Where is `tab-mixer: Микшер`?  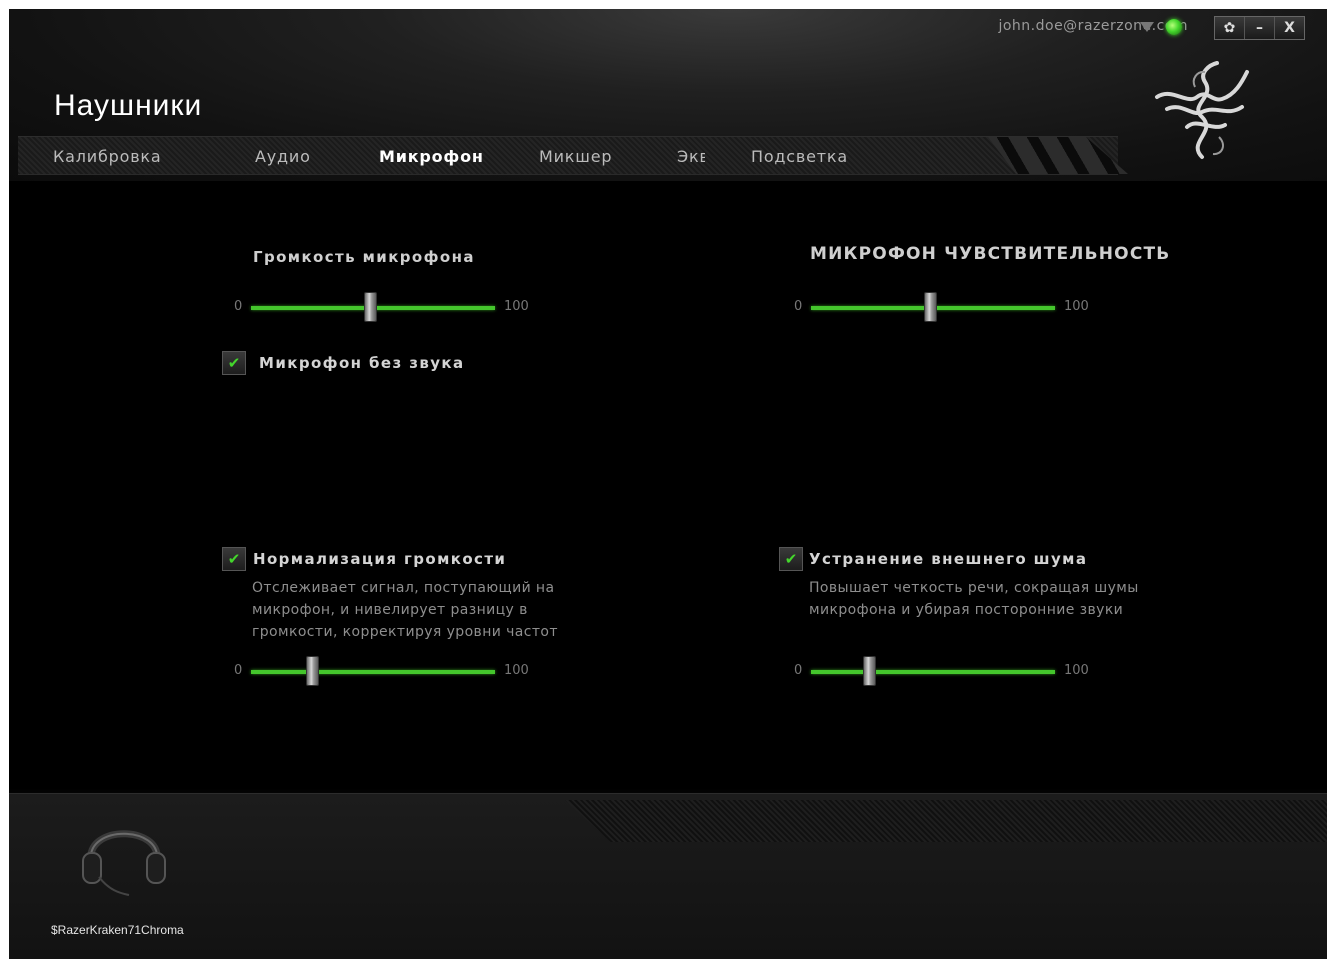
tab-mixer: Микшер is located at coordinates (575, 156).